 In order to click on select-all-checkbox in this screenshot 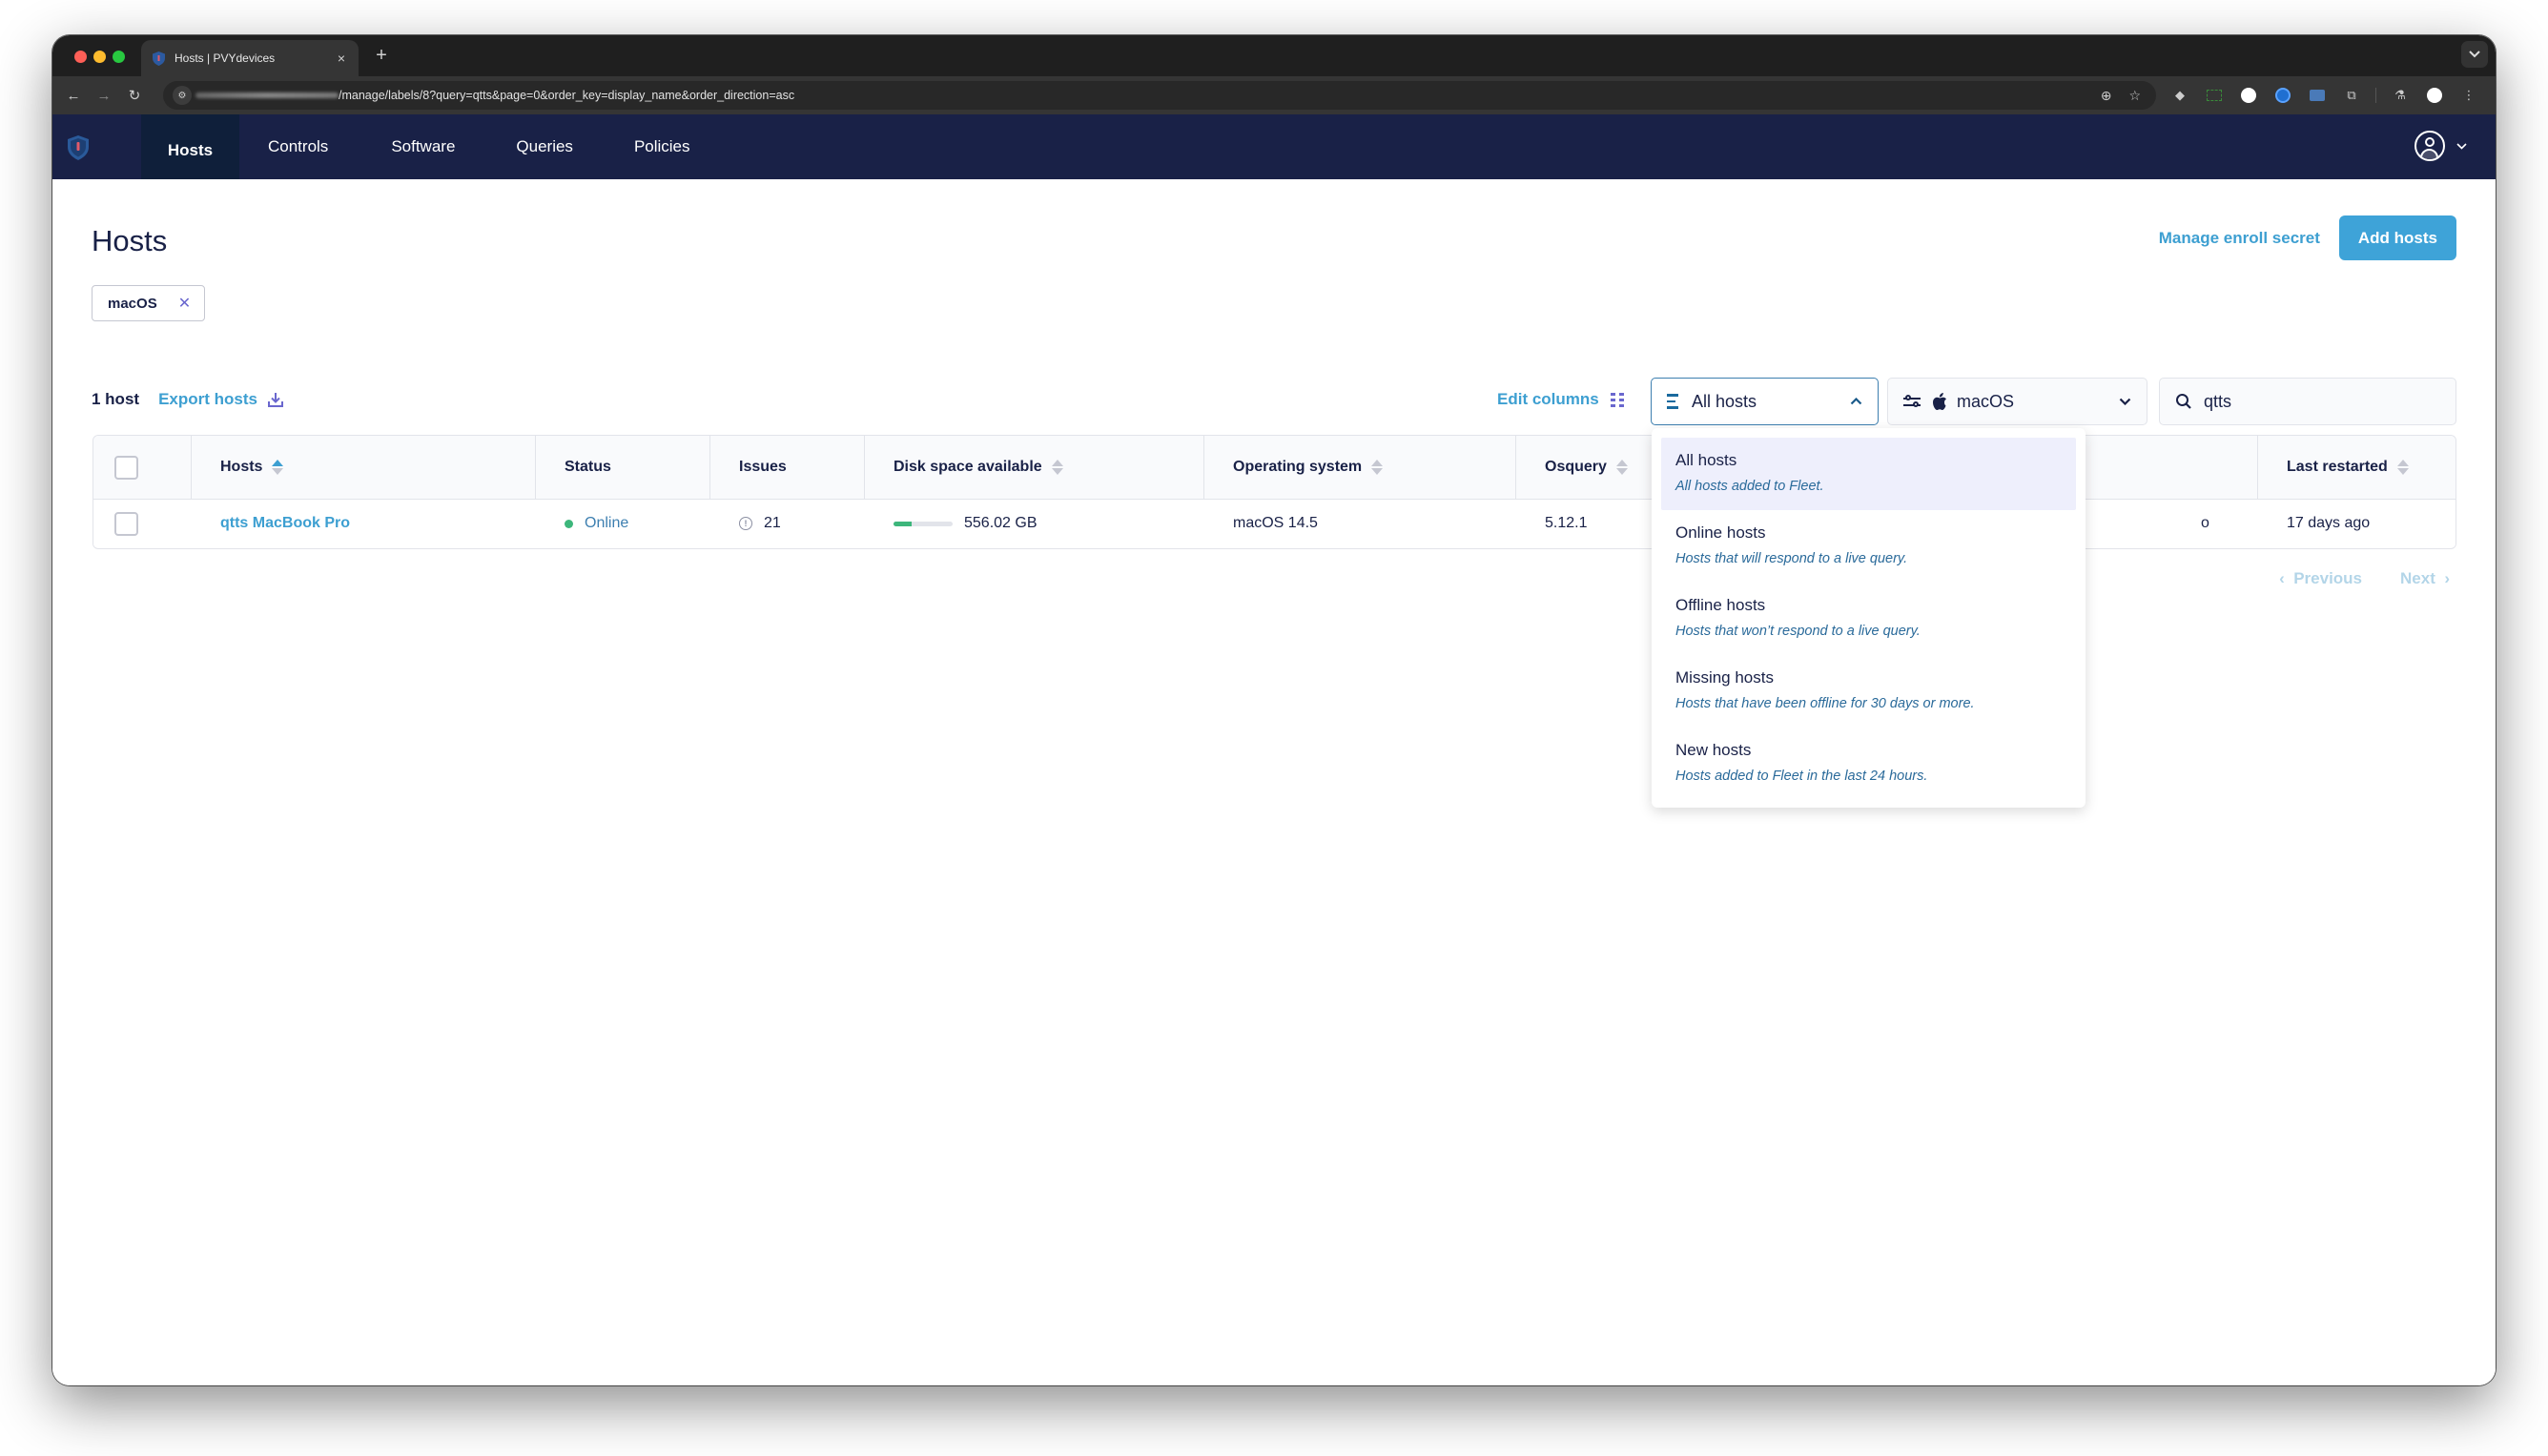, I will do `click(126, 467)`.